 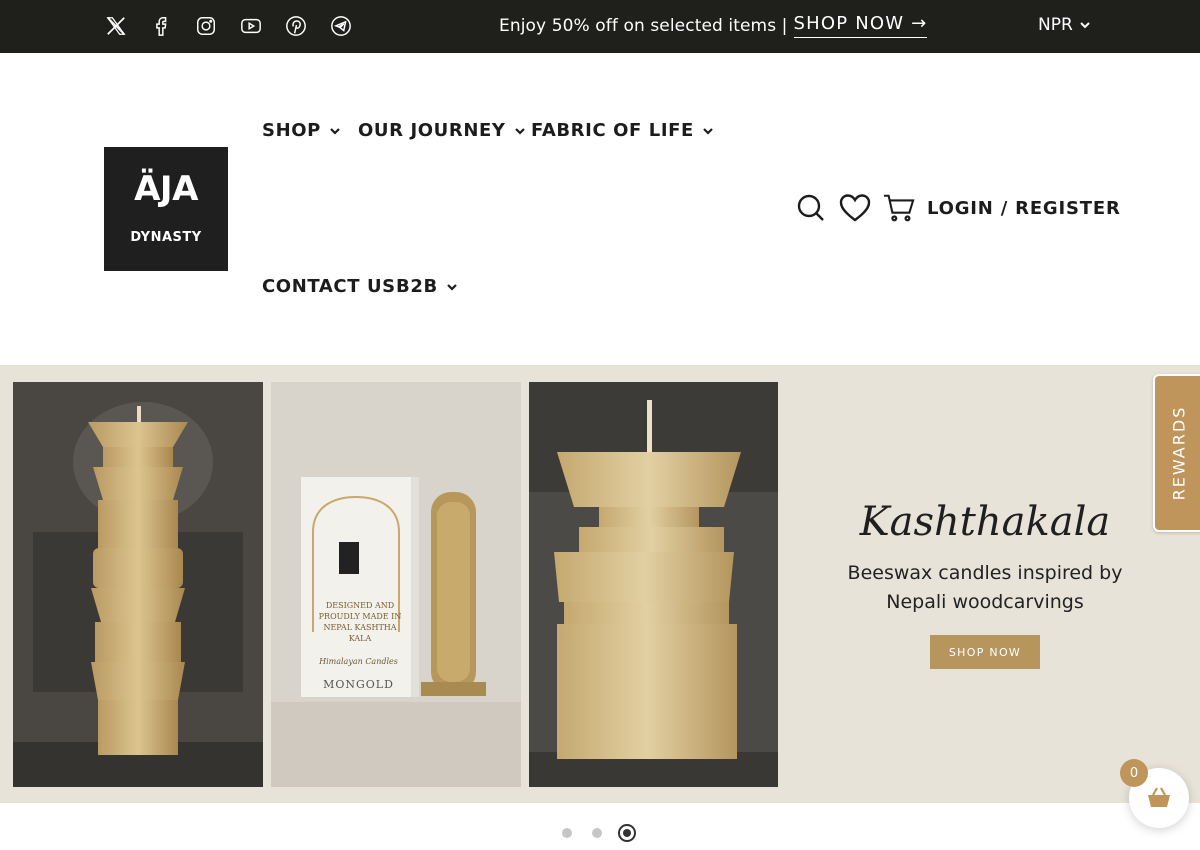 I want to click on logo-tagline: DYNASTY, so click(x=166, y=237).